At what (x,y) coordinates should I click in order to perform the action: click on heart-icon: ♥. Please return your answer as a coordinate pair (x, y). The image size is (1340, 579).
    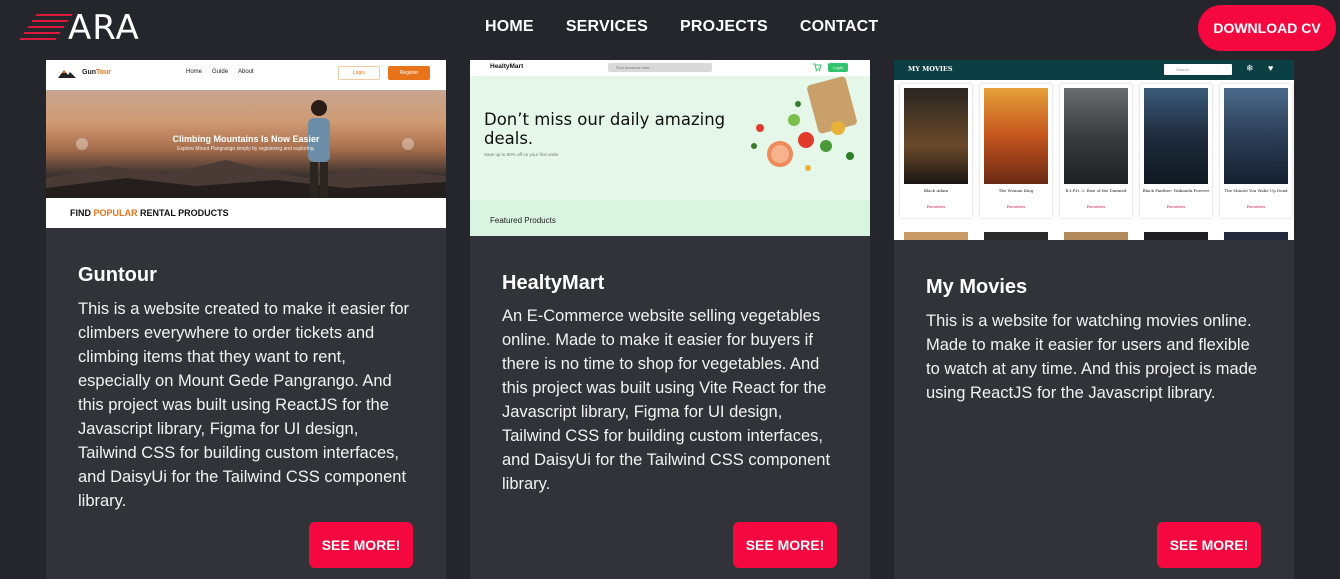
    Looking at the image, I should click on (1271, 68).